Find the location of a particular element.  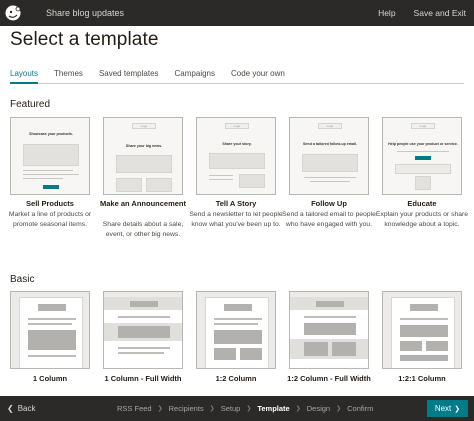

mailchimp-logo-icon is located at coordinates (13, 13).